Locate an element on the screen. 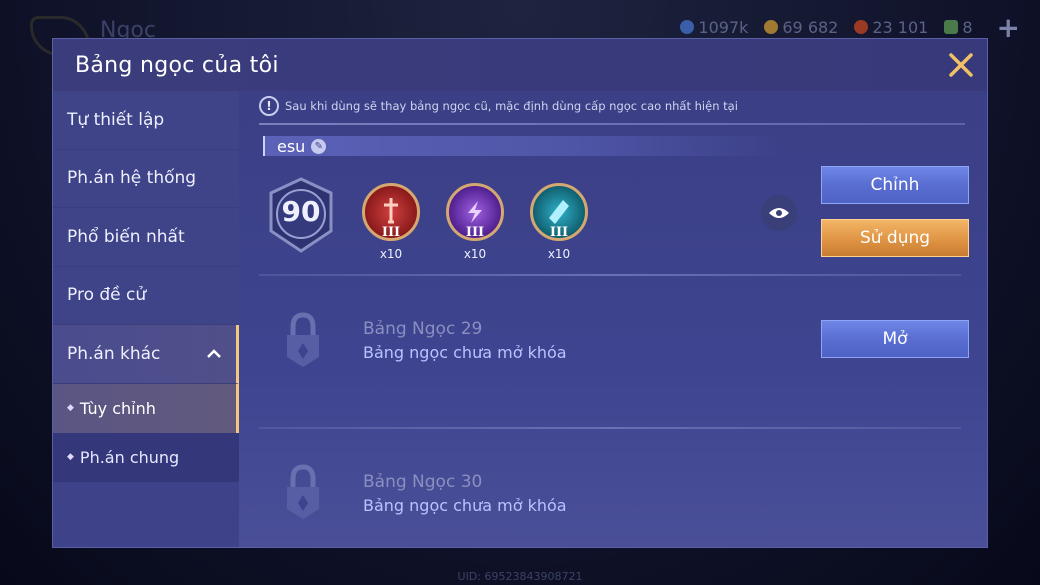 This screenshot has width=1040, height=585. eye-icon is located at coordinates (779, 213).